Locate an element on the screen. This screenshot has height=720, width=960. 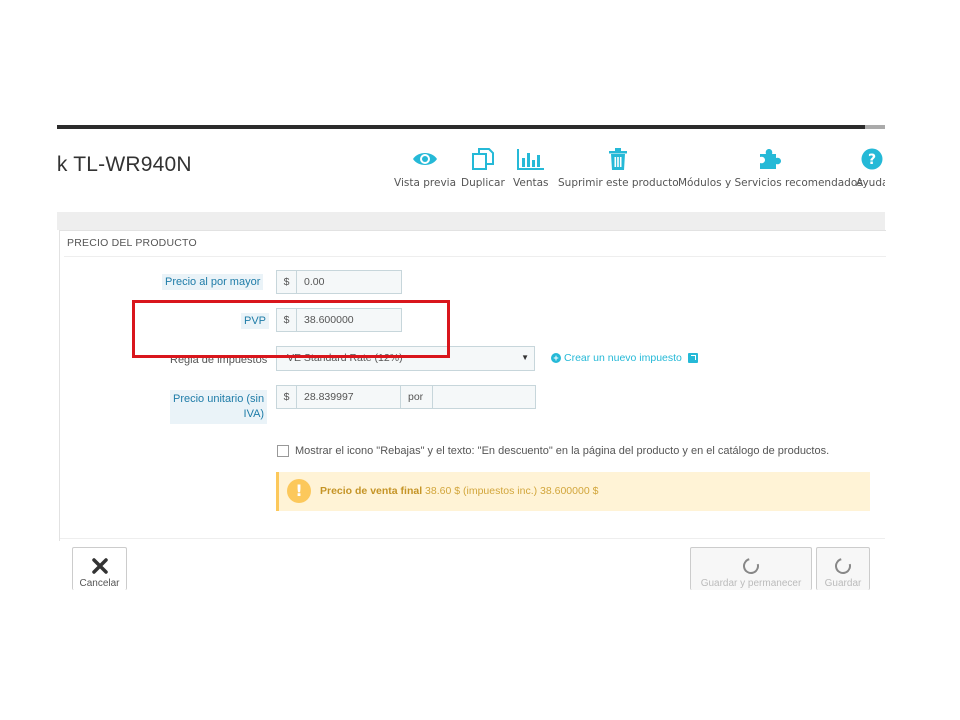
dropdown-arrow-icon: ▼ is located at coordinates (525, 357).